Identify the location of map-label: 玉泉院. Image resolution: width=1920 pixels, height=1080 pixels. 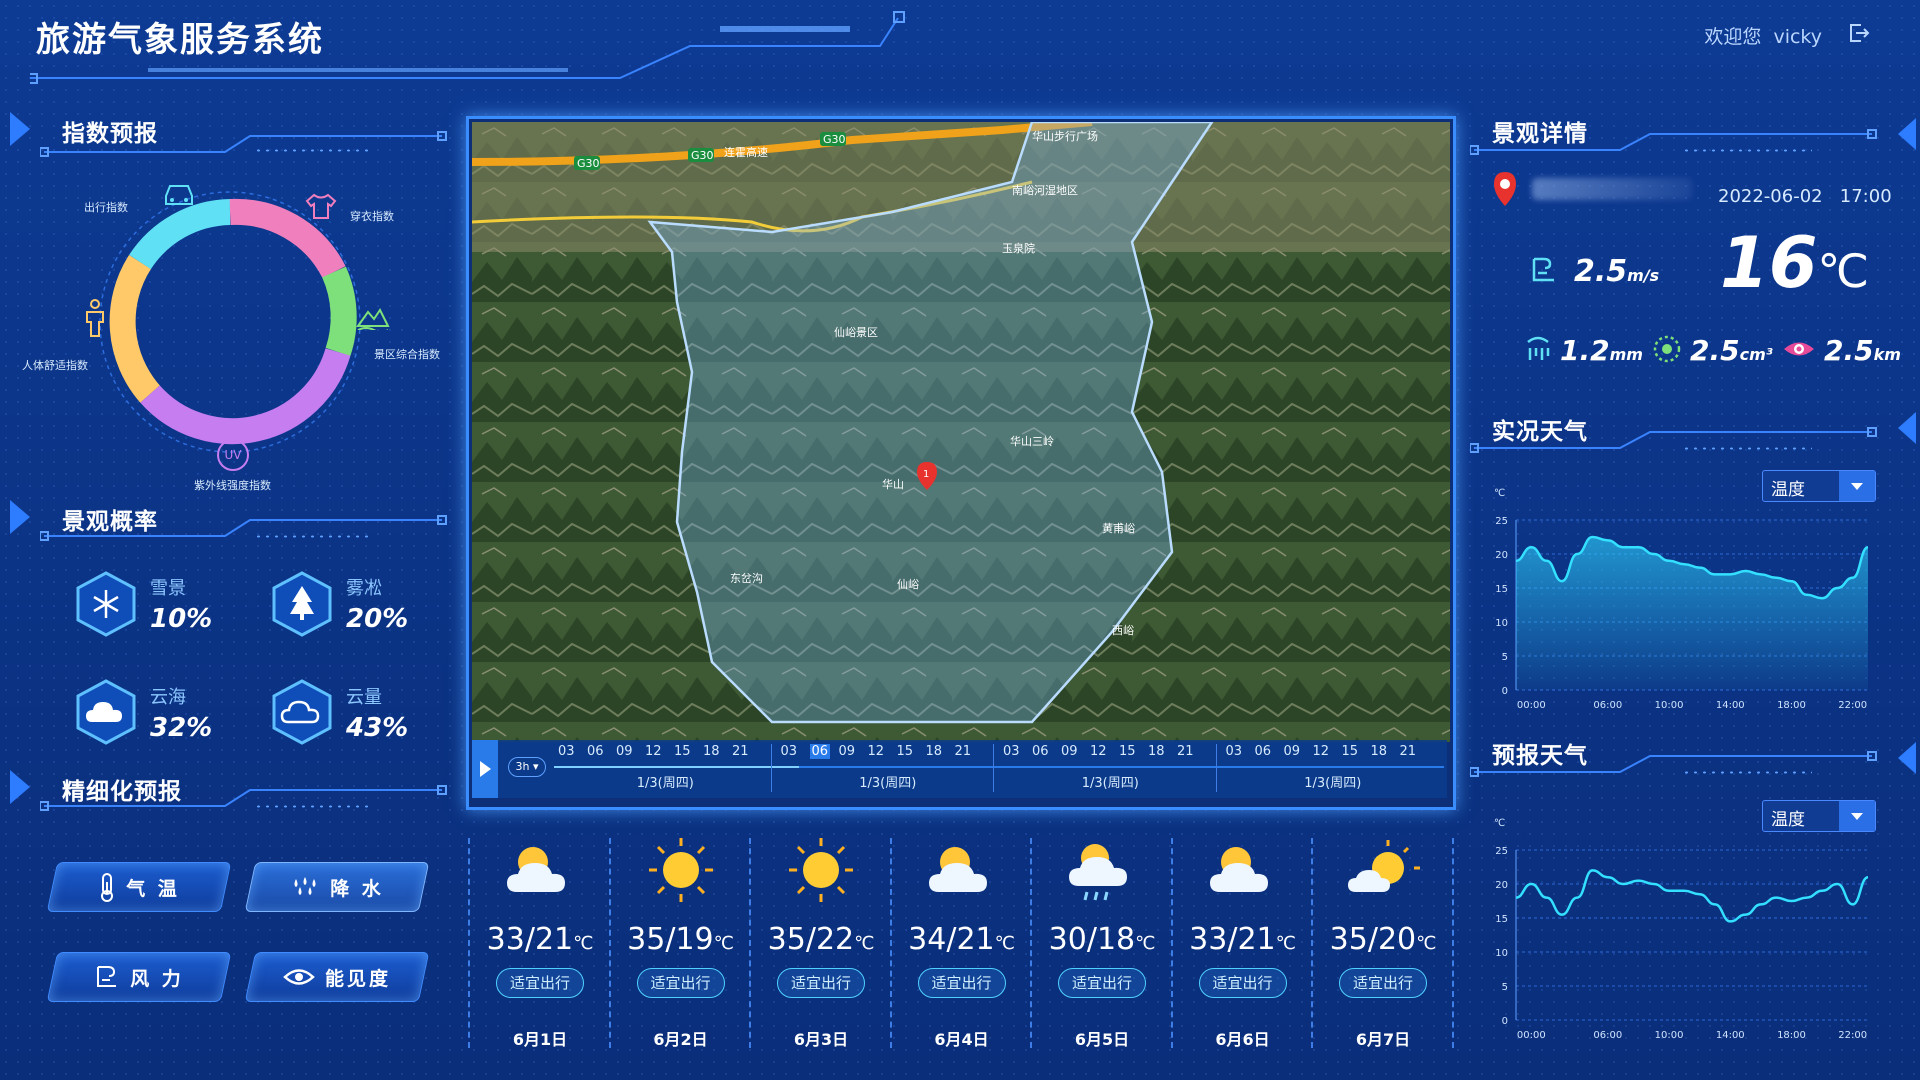
(1018, 248).